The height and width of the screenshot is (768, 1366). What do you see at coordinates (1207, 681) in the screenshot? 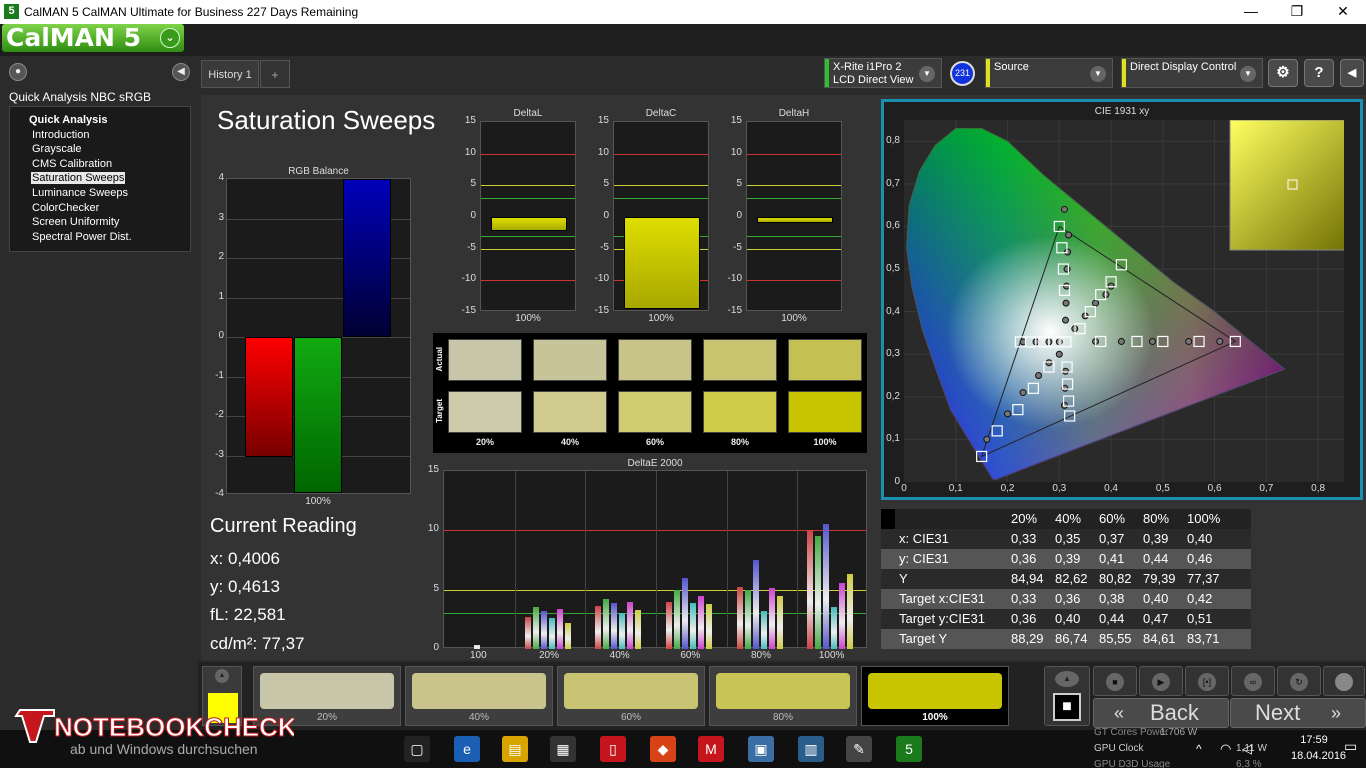
I see `loop-button: [•]` at bounding box center [1207, 681].